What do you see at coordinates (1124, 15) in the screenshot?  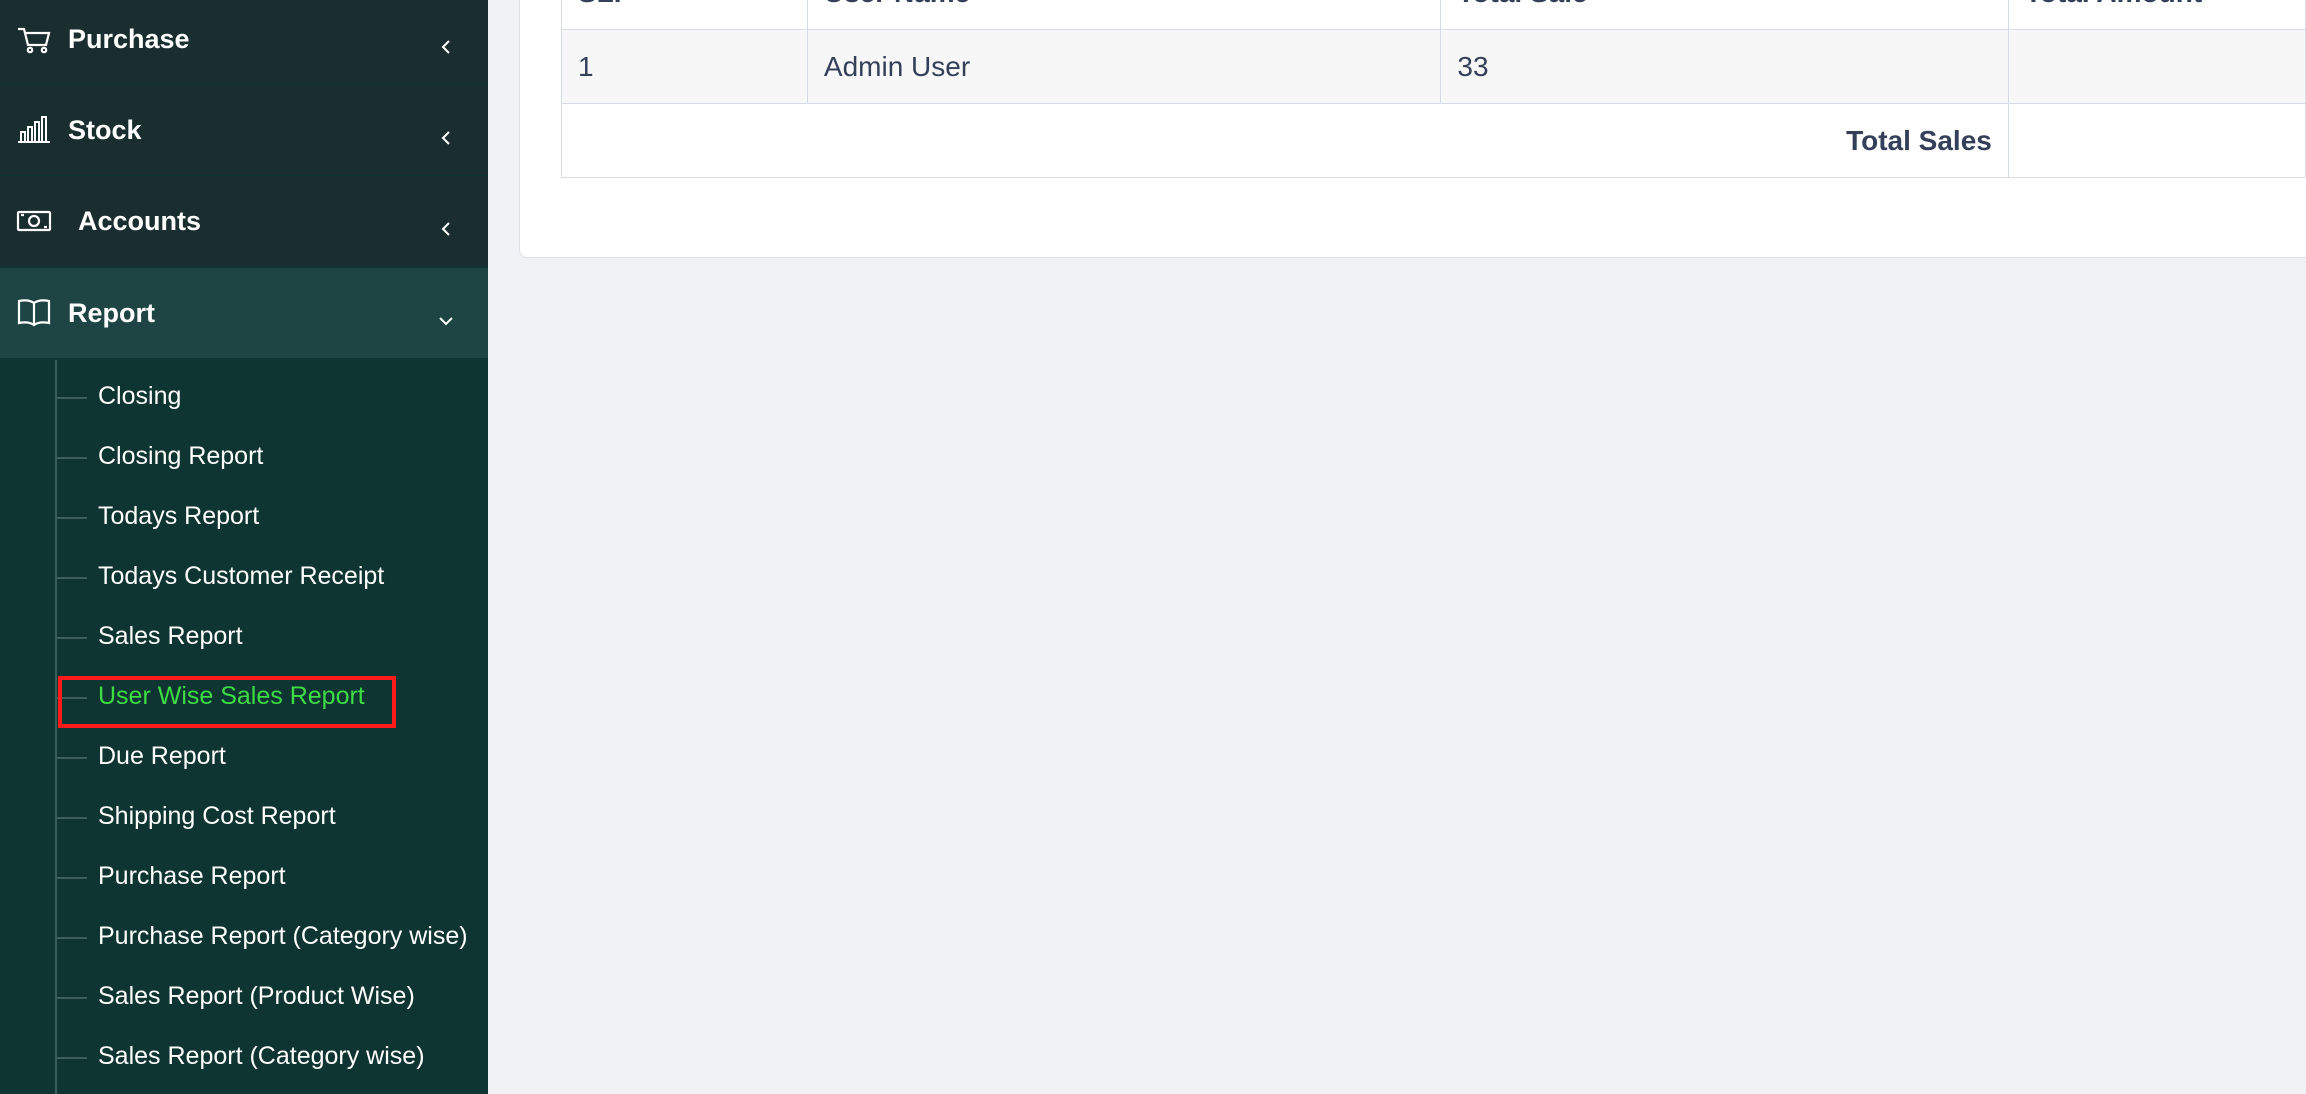 I see `column-header-user-name: User Name` at bounding box center [1124, 15].